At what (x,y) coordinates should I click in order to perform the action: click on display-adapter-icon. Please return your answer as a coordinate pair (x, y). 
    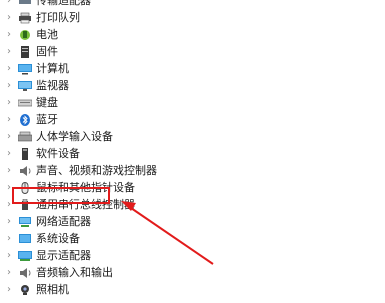
    Looking at the image, I should click on (25, 256).